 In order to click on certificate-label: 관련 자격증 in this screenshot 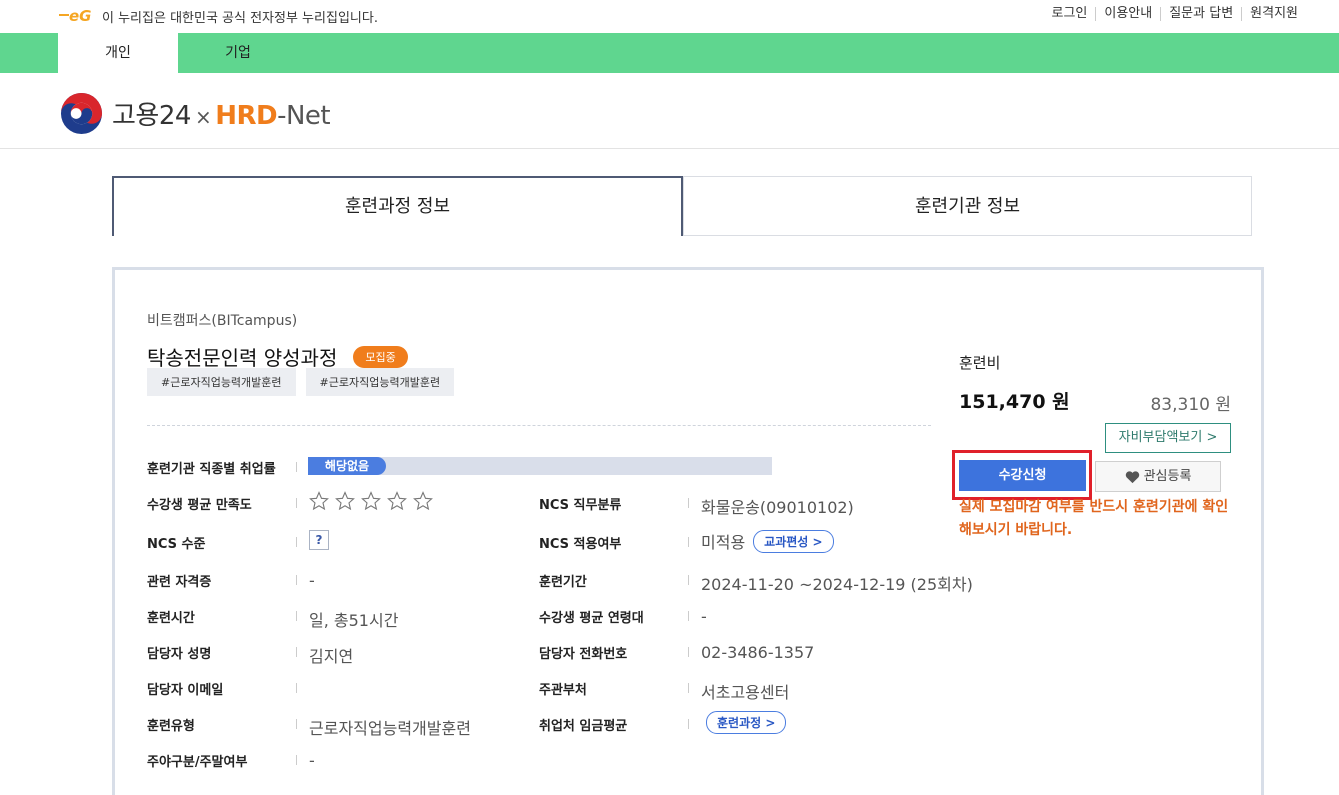, I will do `click(179, 582)`.